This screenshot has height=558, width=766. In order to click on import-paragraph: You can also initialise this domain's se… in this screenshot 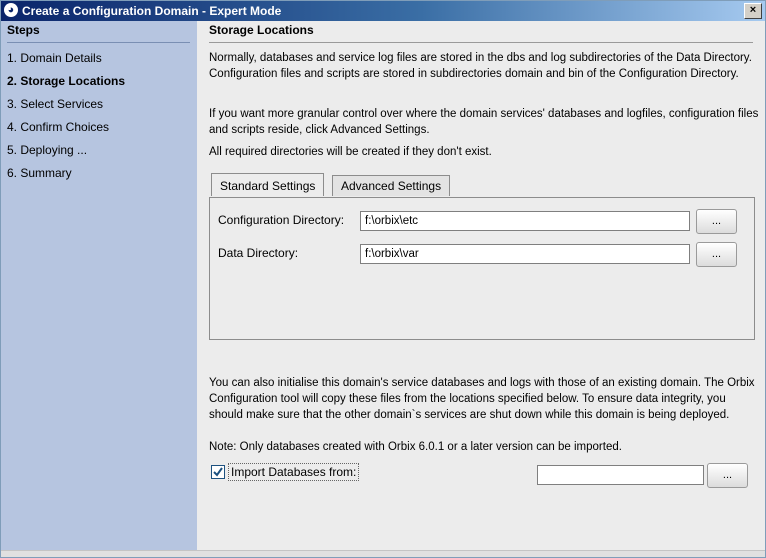, I will do `click(482, 399)`.